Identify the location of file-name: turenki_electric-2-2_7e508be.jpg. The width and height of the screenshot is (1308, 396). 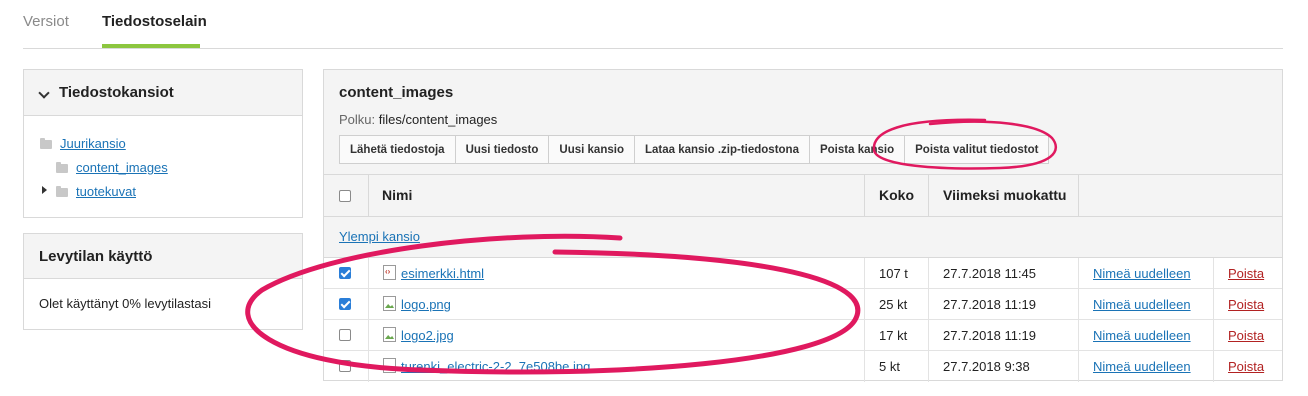
(495, 366).